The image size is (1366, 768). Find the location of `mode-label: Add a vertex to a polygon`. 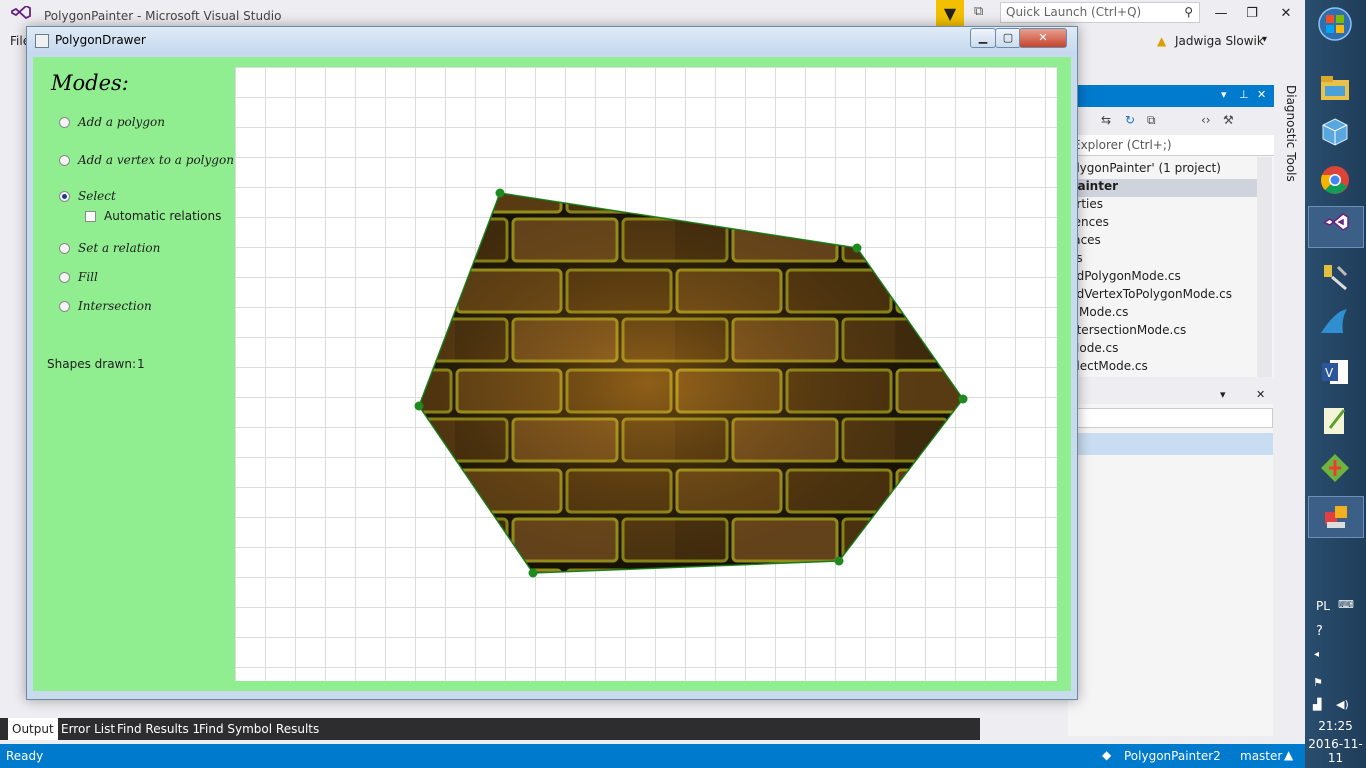

mode-label: Add a vertex to a polygon is located at coordinates (156, 160).